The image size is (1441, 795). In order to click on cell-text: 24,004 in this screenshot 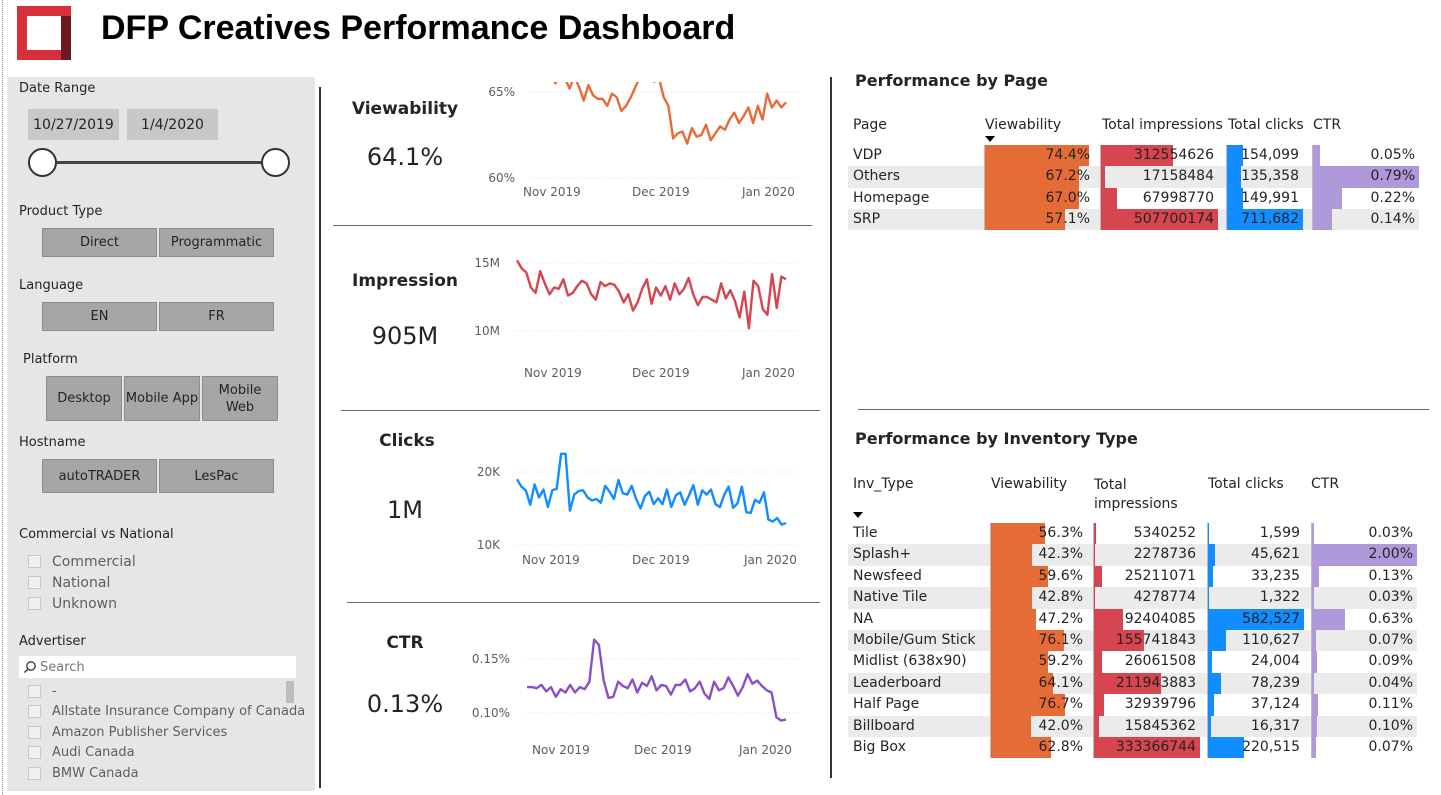, I will do `click(1275, 661)`.